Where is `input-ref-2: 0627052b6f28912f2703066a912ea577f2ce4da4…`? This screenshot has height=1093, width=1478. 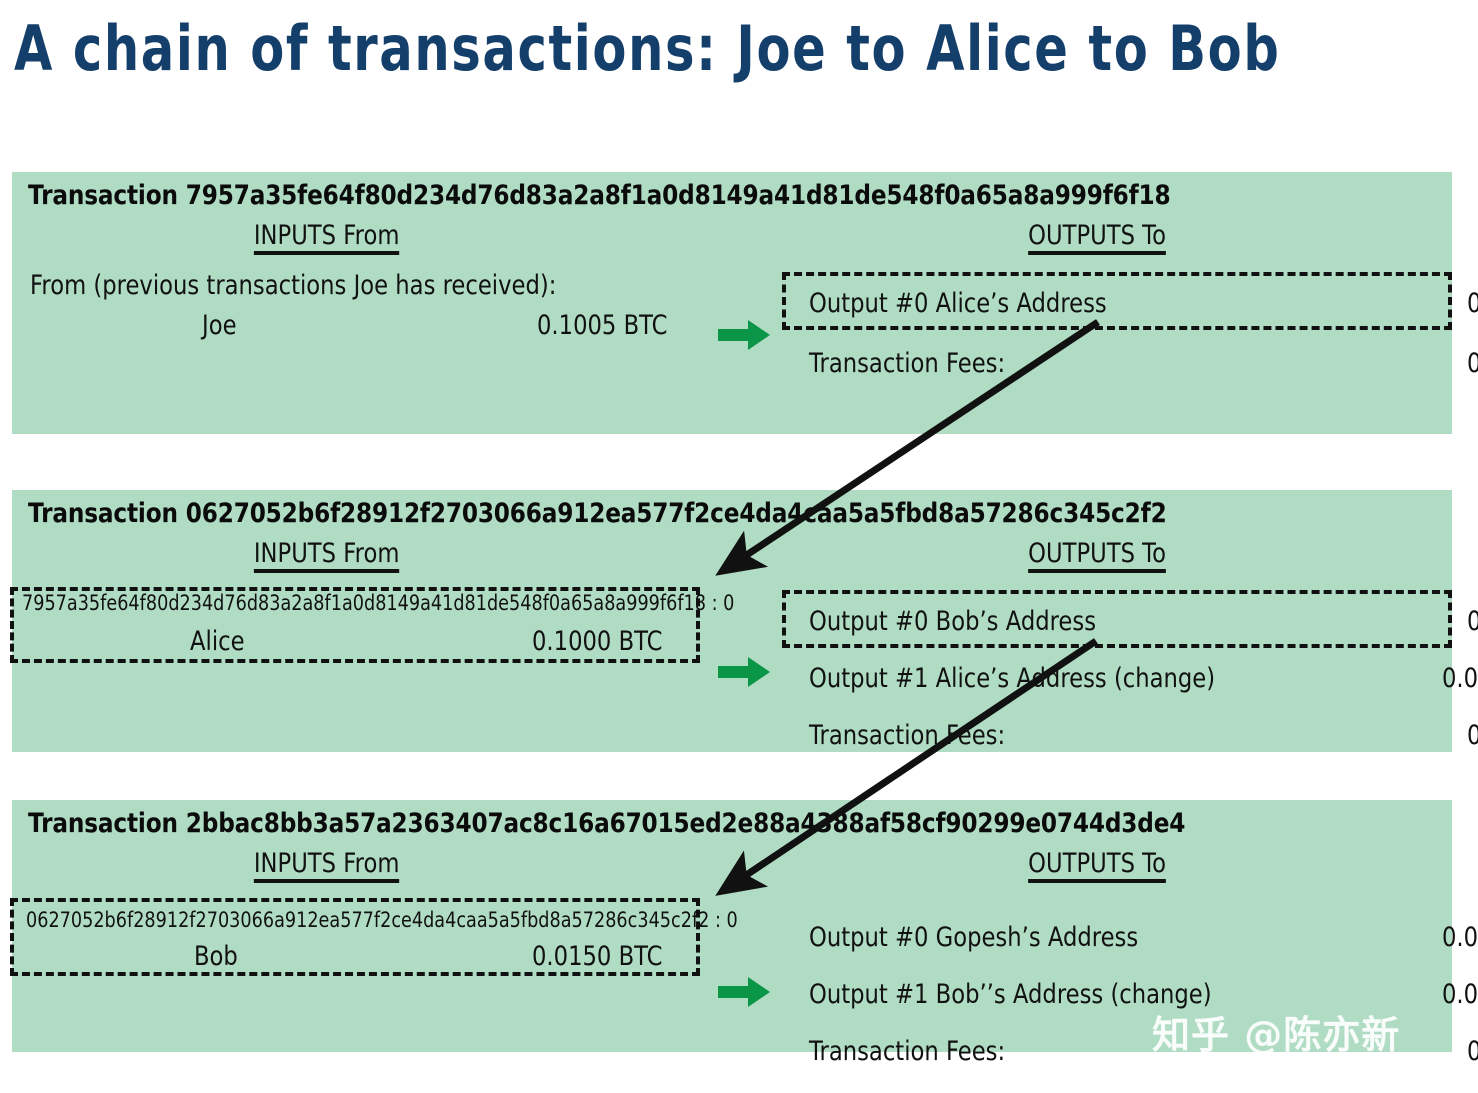 input-ref-2: 0627052b6f28912f2703066a912ea577f2ce4da4… is located at coordinates (382, 920).